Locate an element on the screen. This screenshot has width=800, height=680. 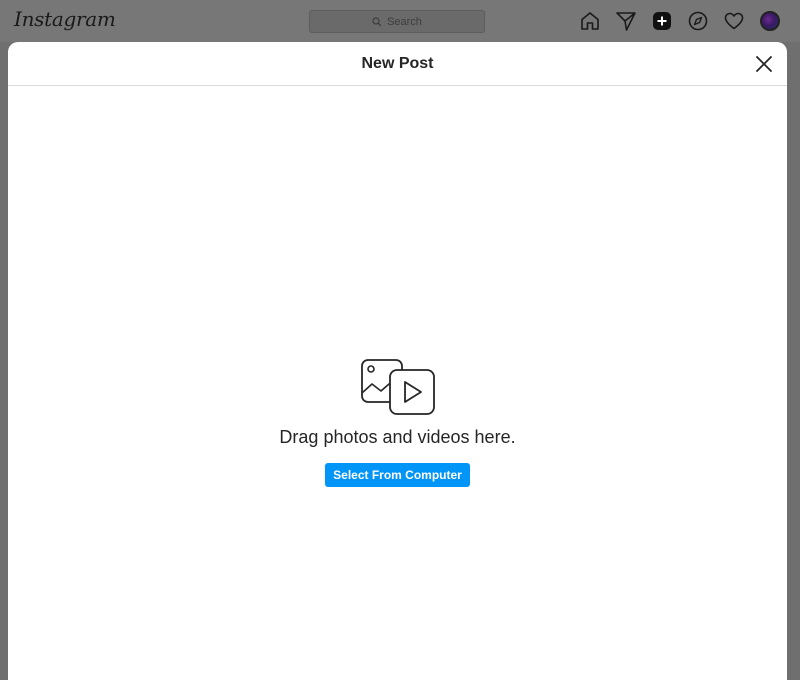
top-navigation-bar: Instagram Search is located at coordinates (400, 21).